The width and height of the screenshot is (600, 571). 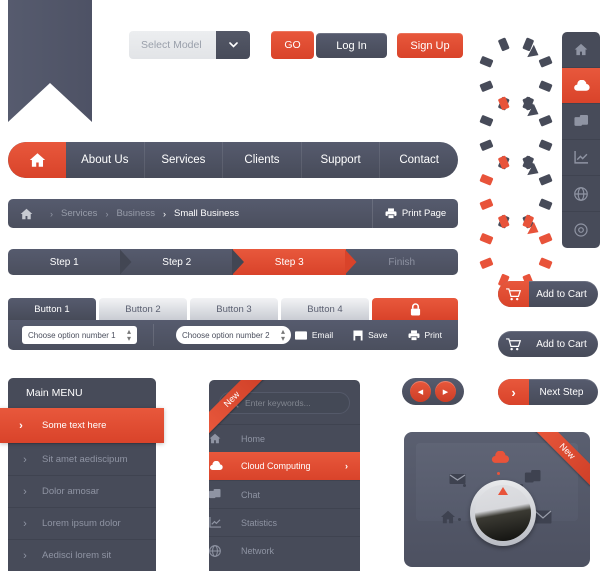 What do you see at coordinates (325, 309) in the screenshot?
I see `tab-button-4: Button 4` at bounding box center [325, 309].